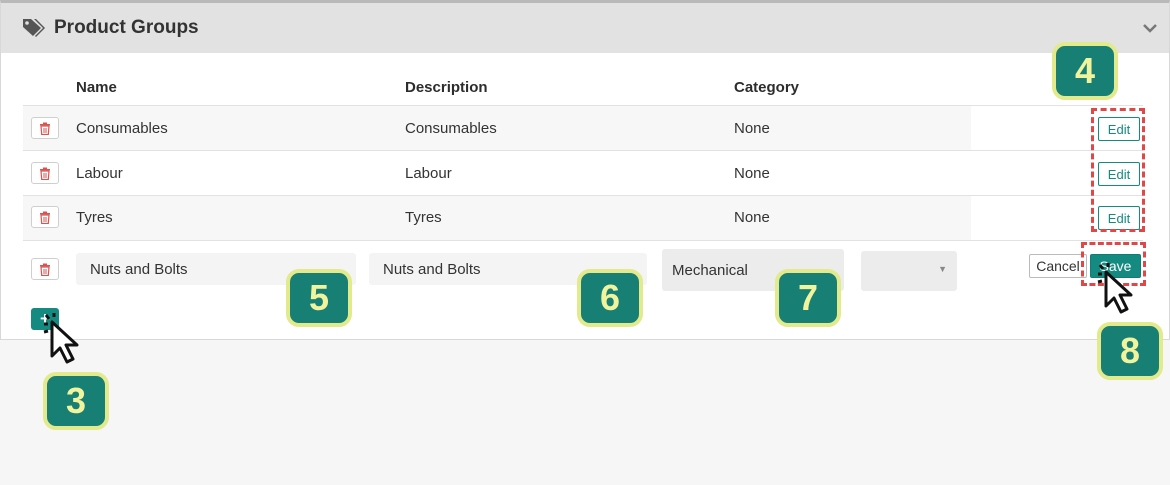 This screenshot has height=485, width=1170. Describe the element at coordinates (585, 28) in the screenshot. I see `panel-header: Product Groups` at that location.